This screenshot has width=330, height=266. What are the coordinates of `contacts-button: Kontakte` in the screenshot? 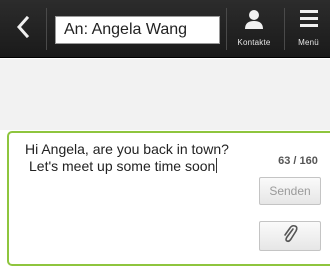 It's located at (254, 30).